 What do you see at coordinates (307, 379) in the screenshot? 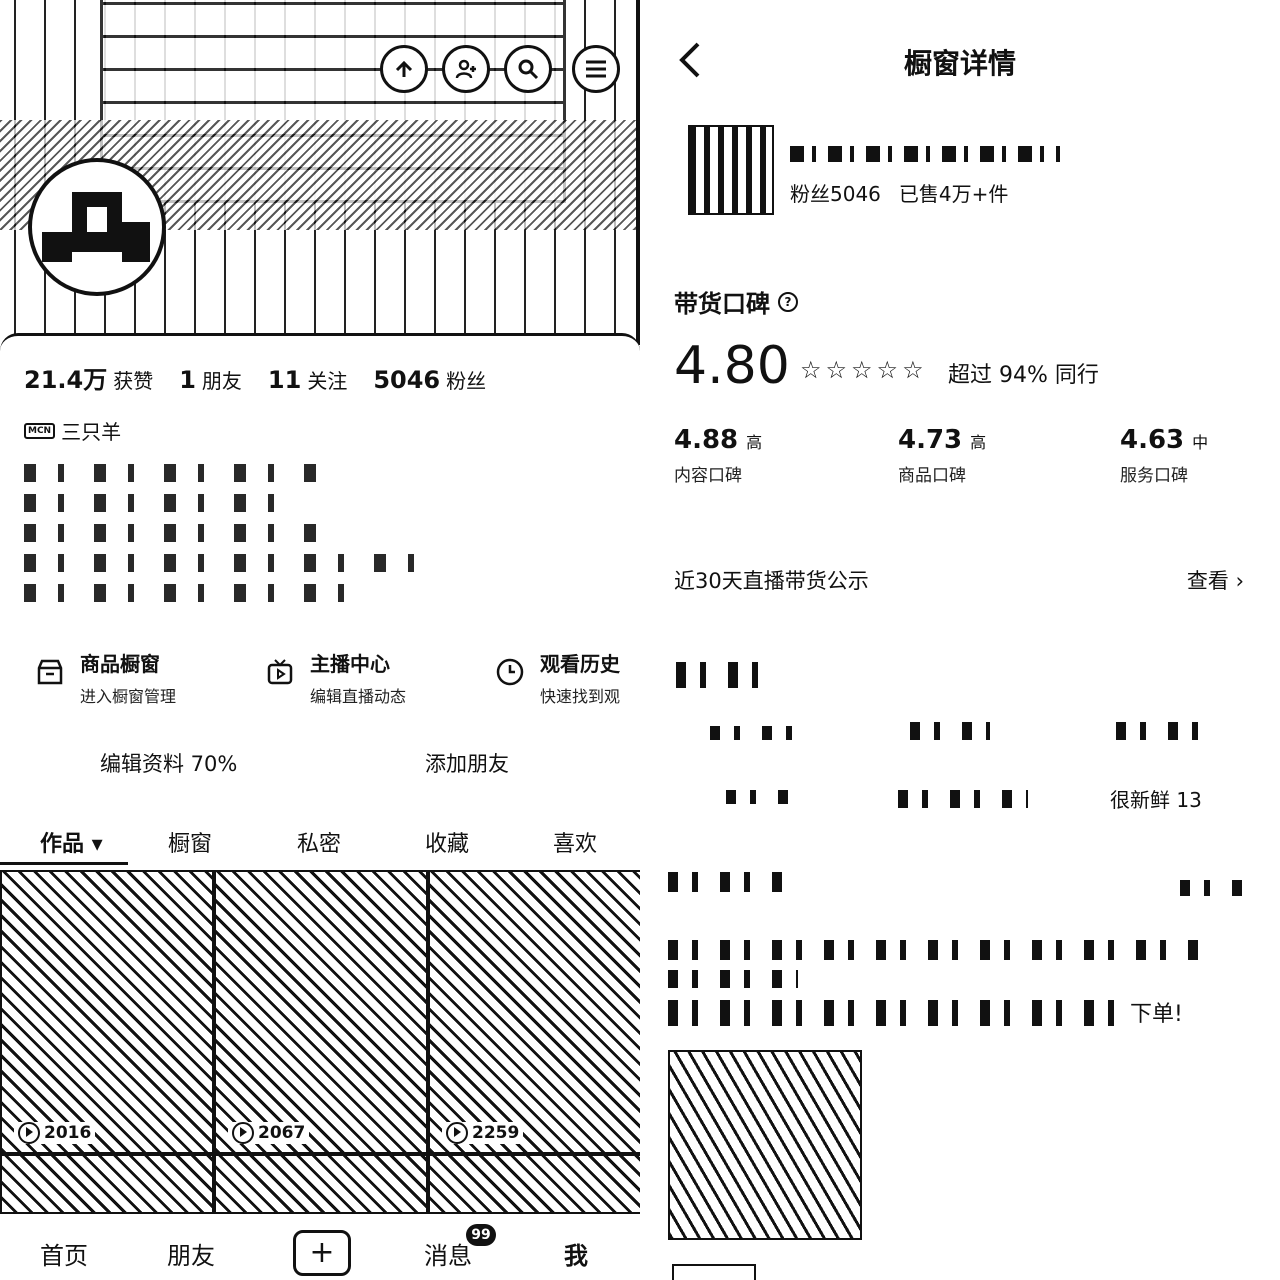
I see `stat-following: 11 关注` at bounding box center [307, 379].